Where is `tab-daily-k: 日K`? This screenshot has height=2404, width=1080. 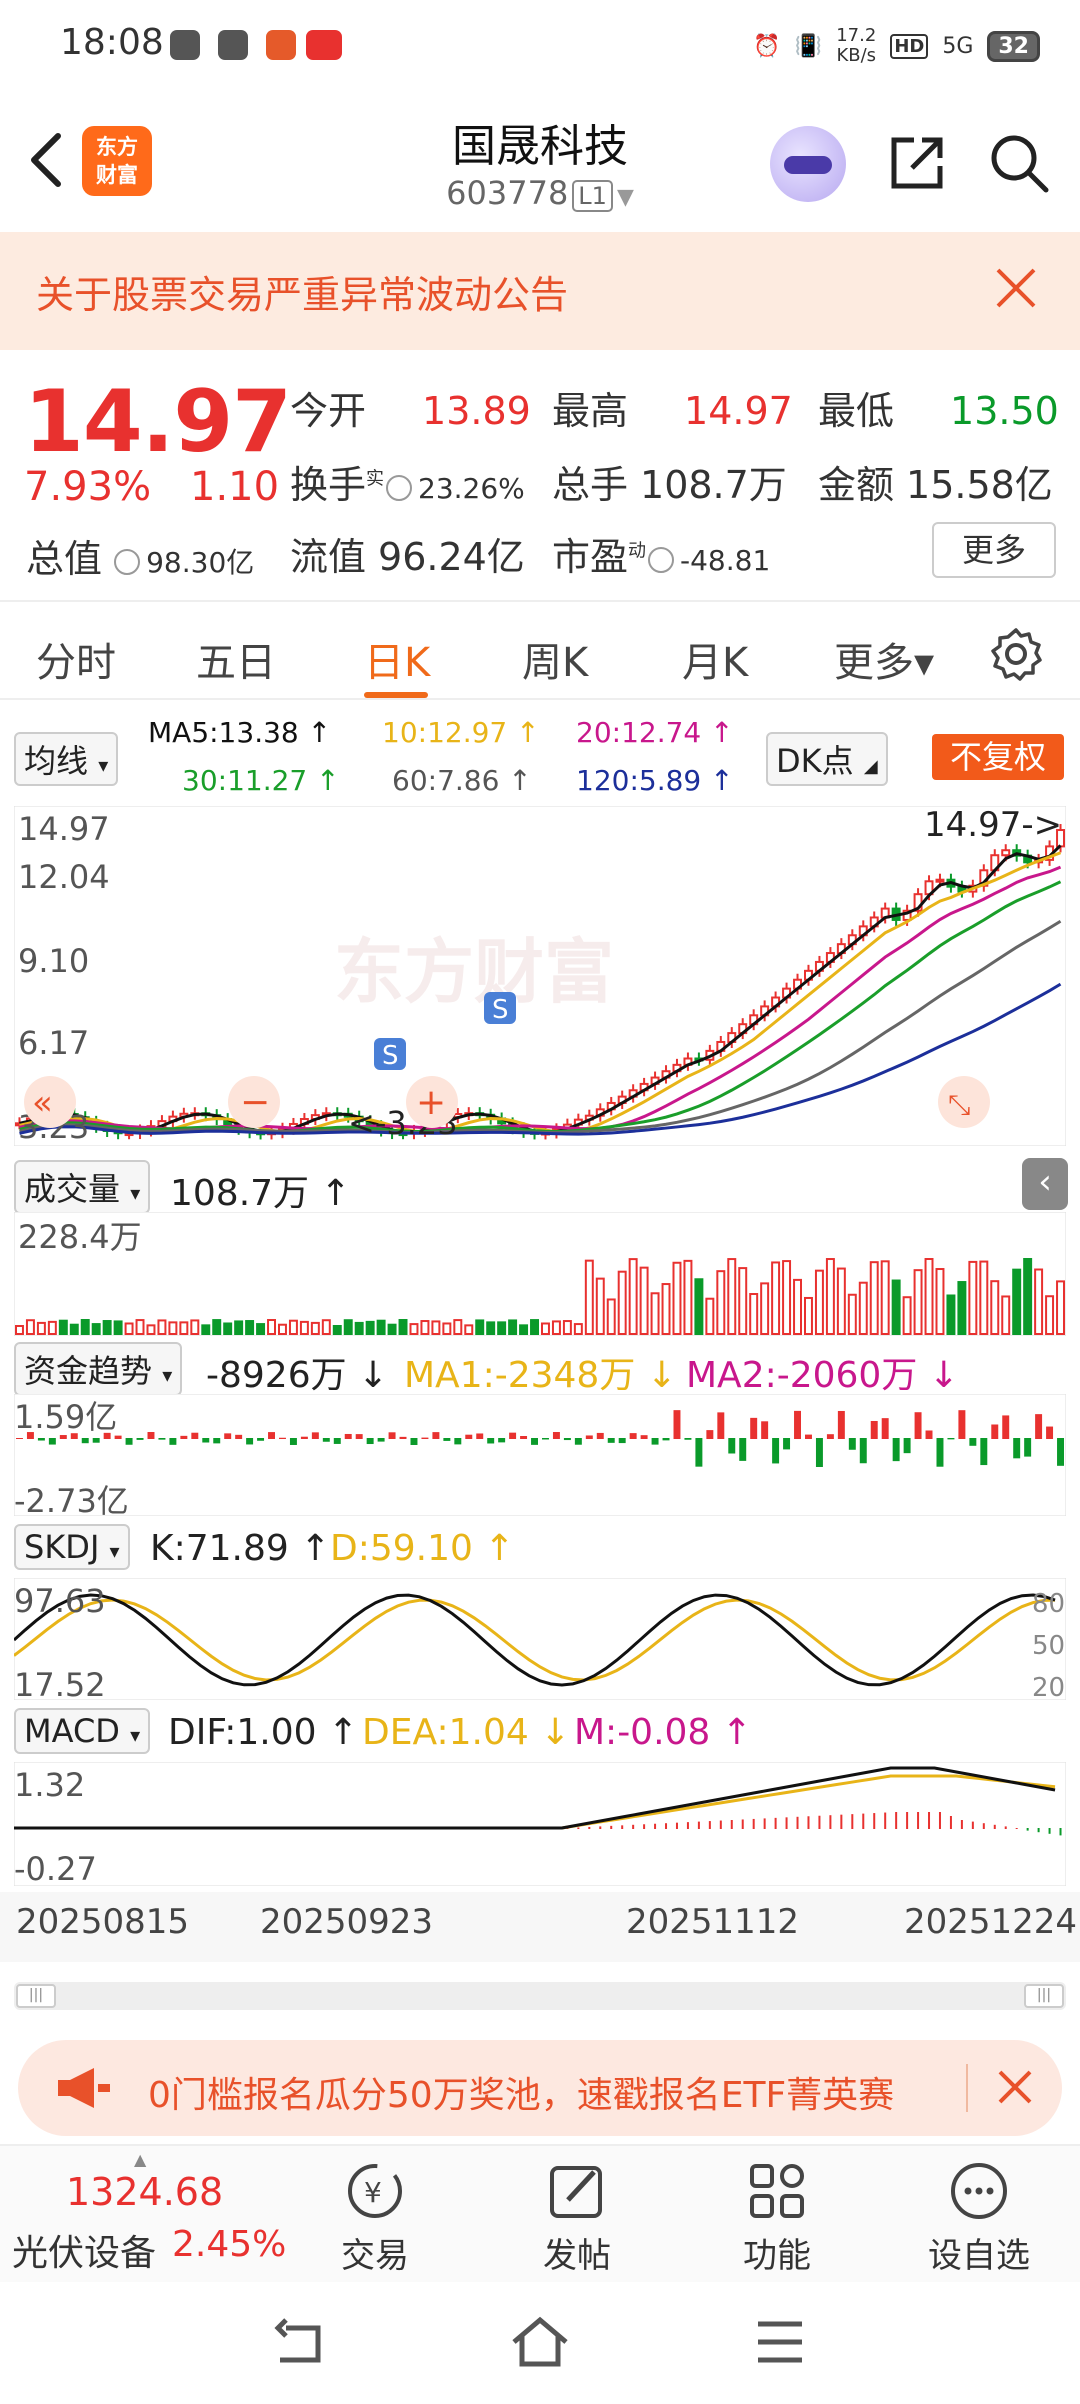 tab-daily-k: 日K is located at coordinates (397, 659).